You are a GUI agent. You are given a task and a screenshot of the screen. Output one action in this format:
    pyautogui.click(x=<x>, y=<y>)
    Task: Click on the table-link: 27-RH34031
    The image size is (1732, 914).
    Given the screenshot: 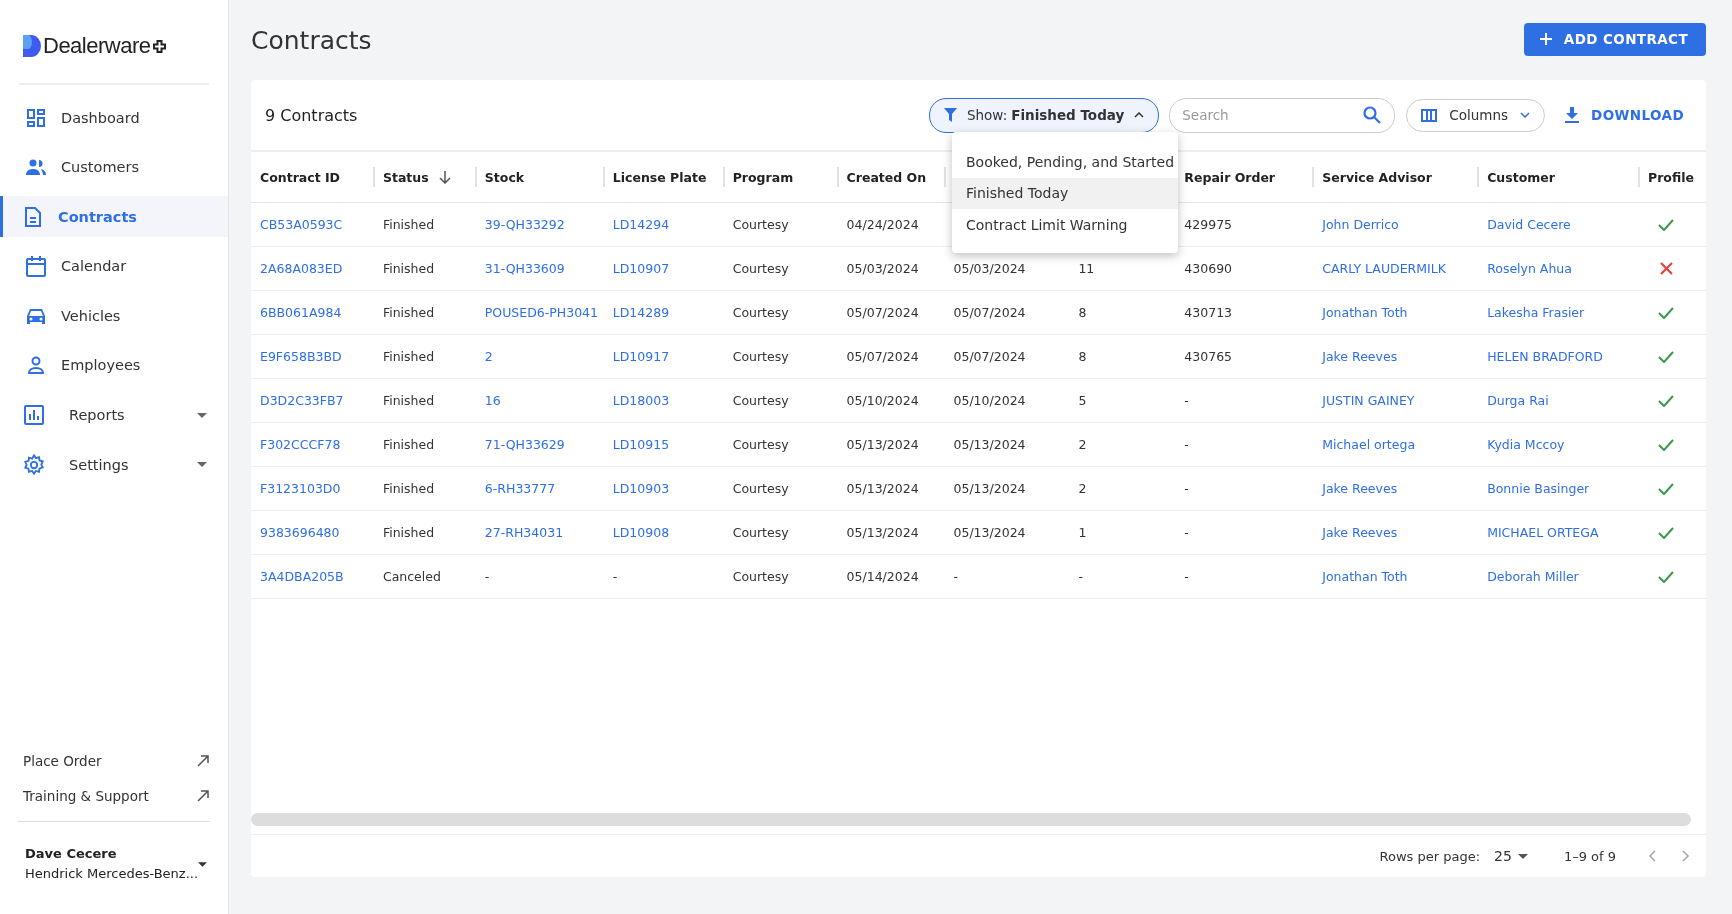 What is the action you would take?
    pyautogui.click(x=524, y=532)
    